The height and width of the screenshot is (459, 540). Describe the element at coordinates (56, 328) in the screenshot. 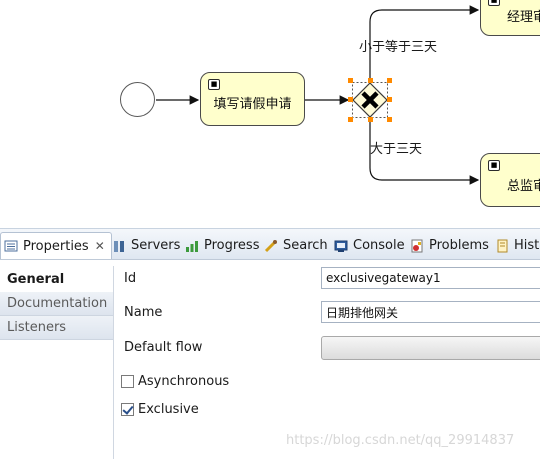

I see `sidebar-item-listeners: Listeners` at that location.